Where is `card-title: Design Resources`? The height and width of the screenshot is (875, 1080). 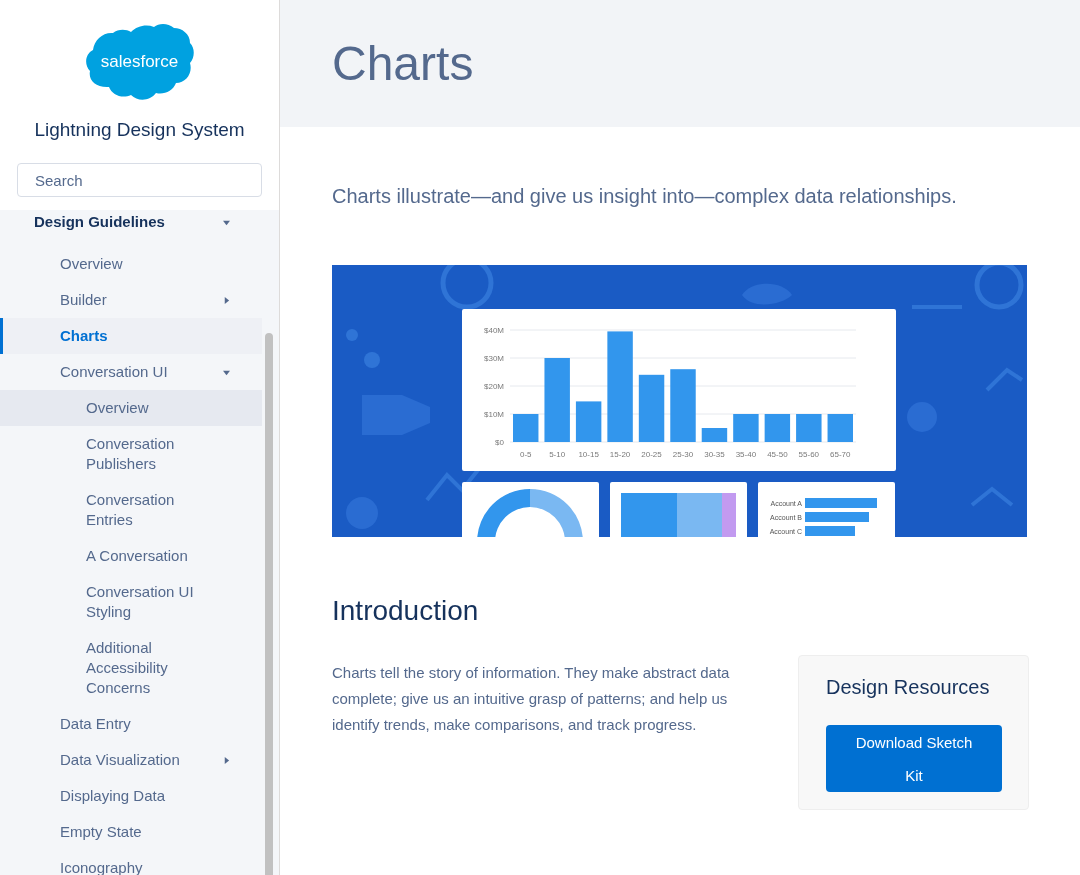
card-title: Design Resources is located at coordinates (908, 687).